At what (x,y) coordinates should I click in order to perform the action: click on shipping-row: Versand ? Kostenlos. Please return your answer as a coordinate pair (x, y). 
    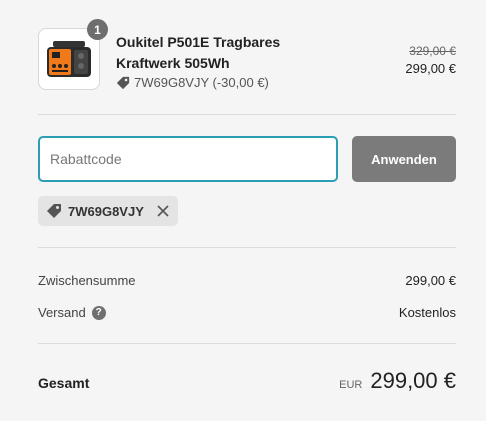
    Looking at the image, I should click on (247, 312).